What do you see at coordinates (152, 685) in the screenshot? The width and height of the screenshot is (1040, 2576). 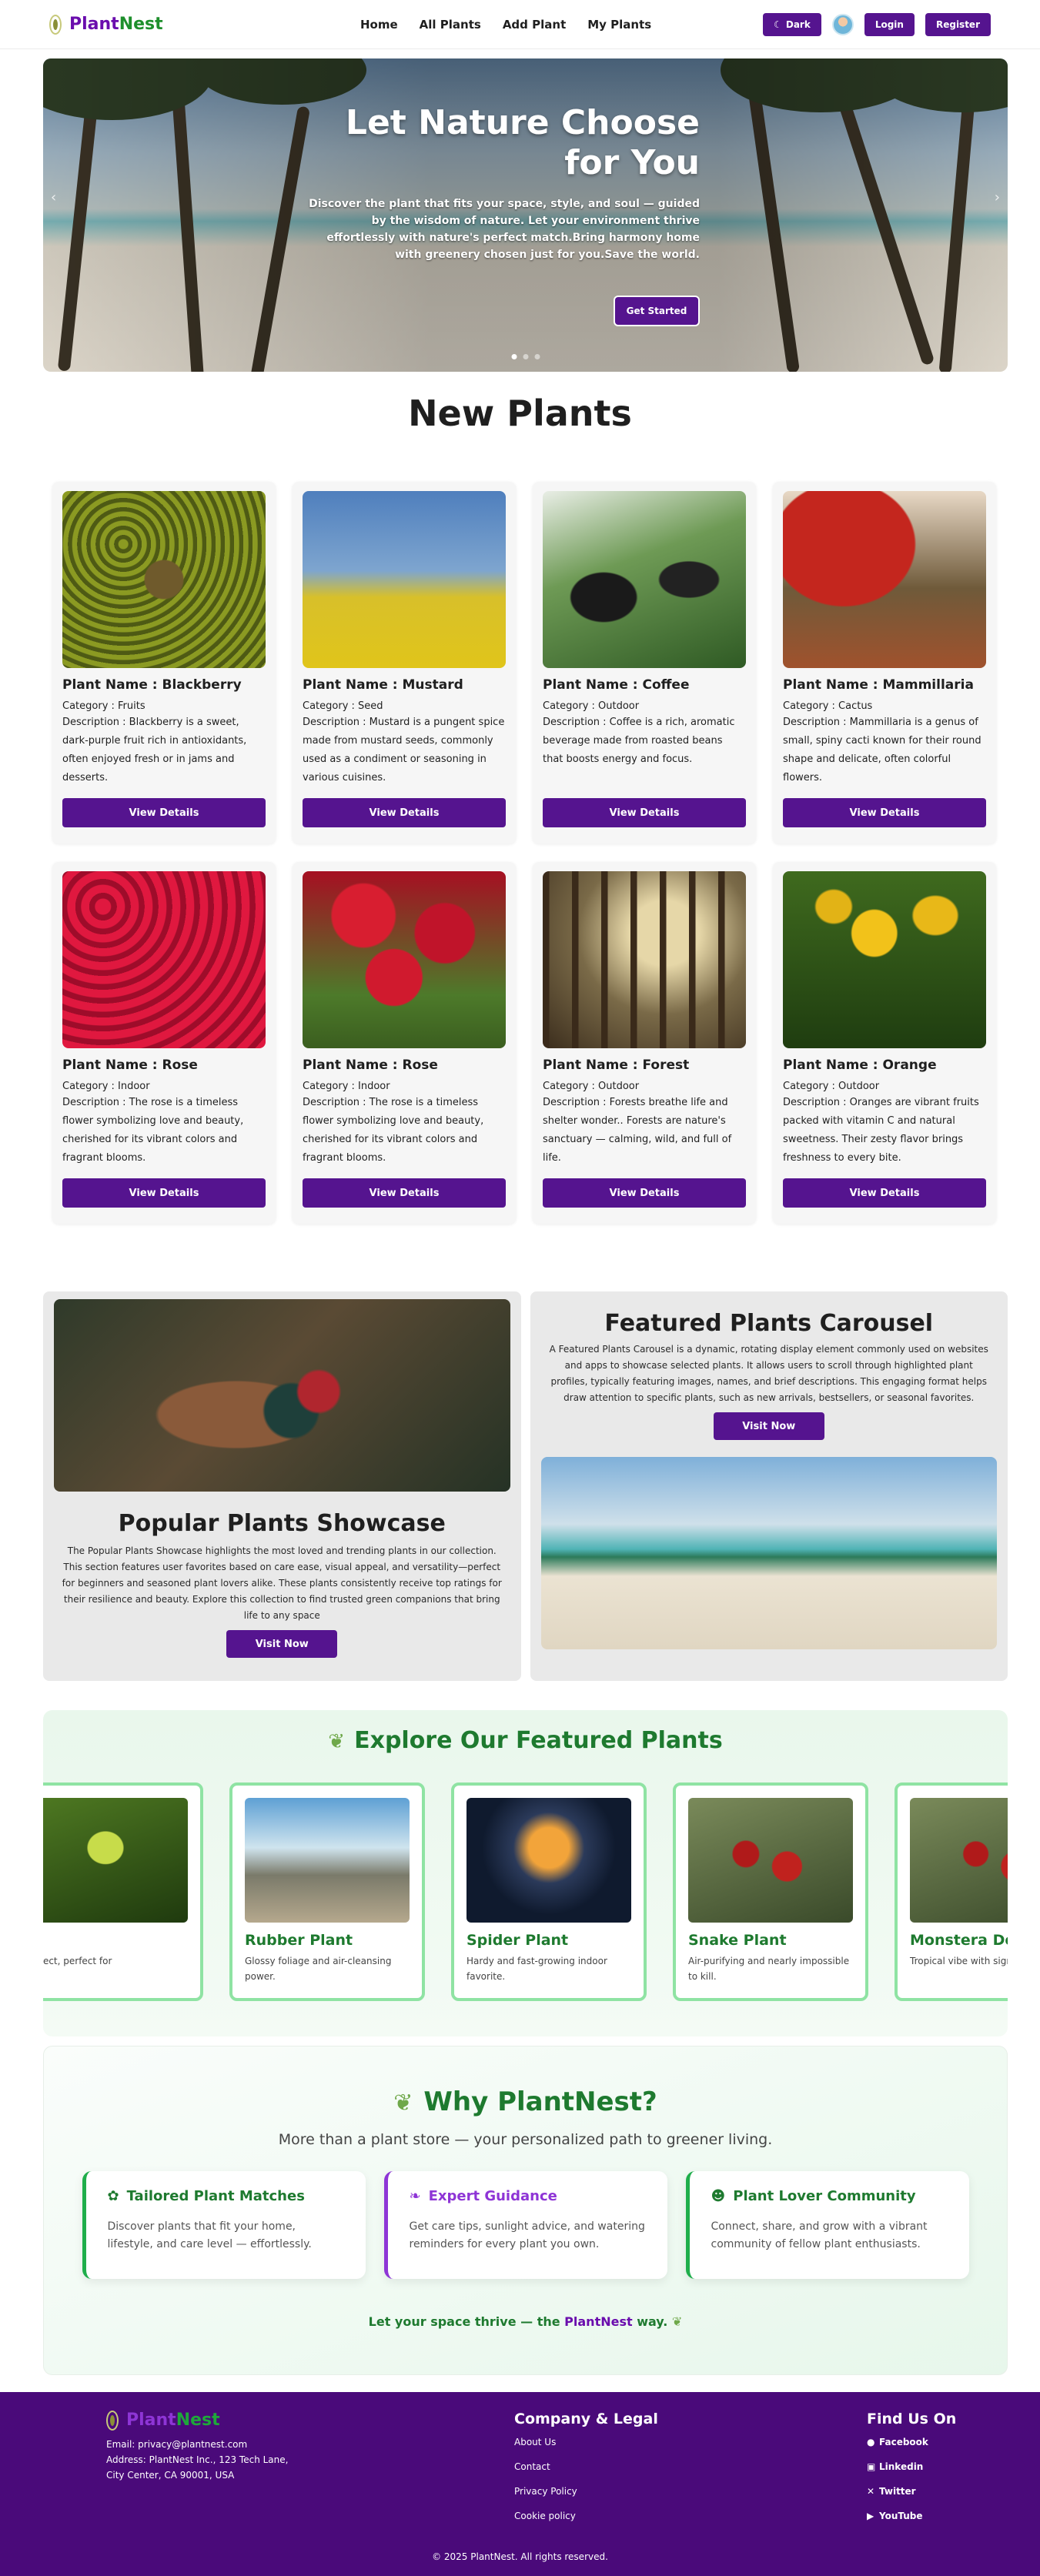 I see `plant-name: Plant Name : Blackberry` at bounding box center [152, 685].